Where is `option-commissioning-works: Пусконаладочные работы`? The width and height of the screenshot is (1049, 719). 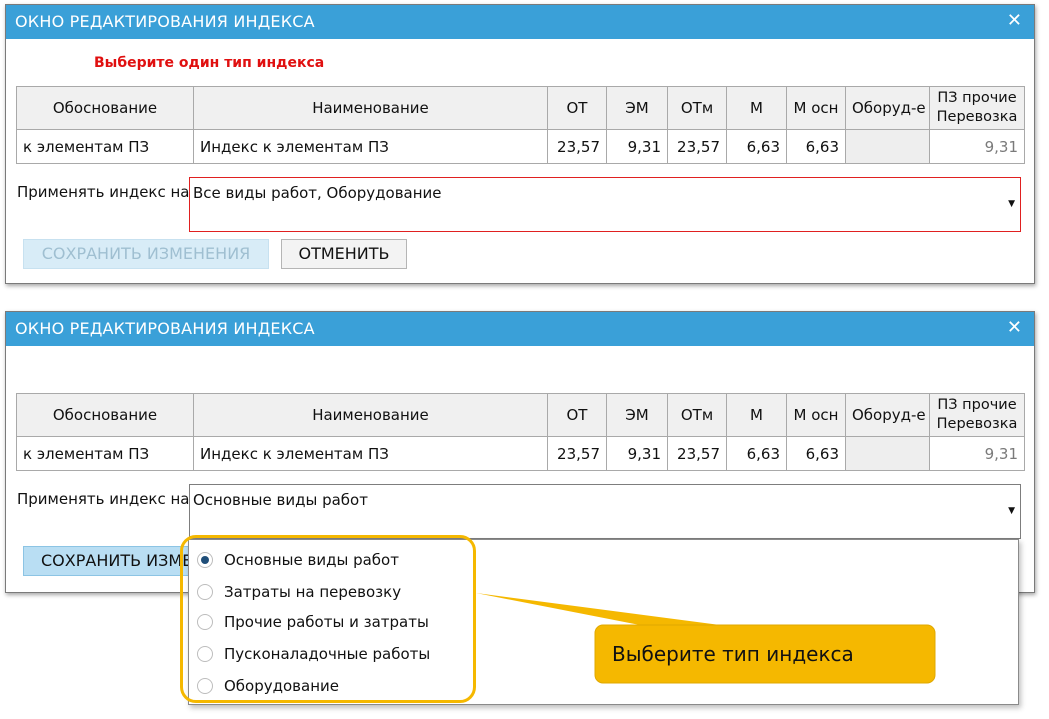
option-commissioning-works: Пусконаладочные работы is located at coordinates (313, 654).